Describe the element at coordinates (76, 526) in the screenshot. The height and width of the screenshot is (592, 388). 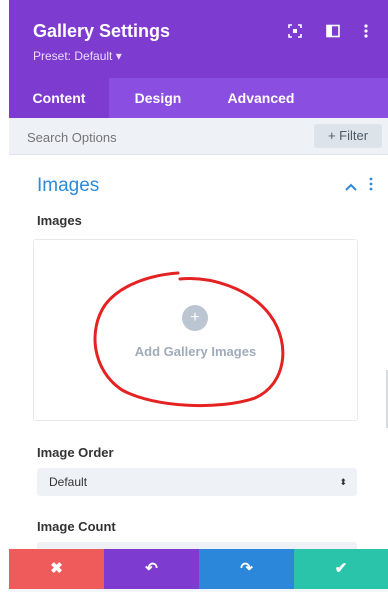
I see `image-count-label: Image Count` at that location.